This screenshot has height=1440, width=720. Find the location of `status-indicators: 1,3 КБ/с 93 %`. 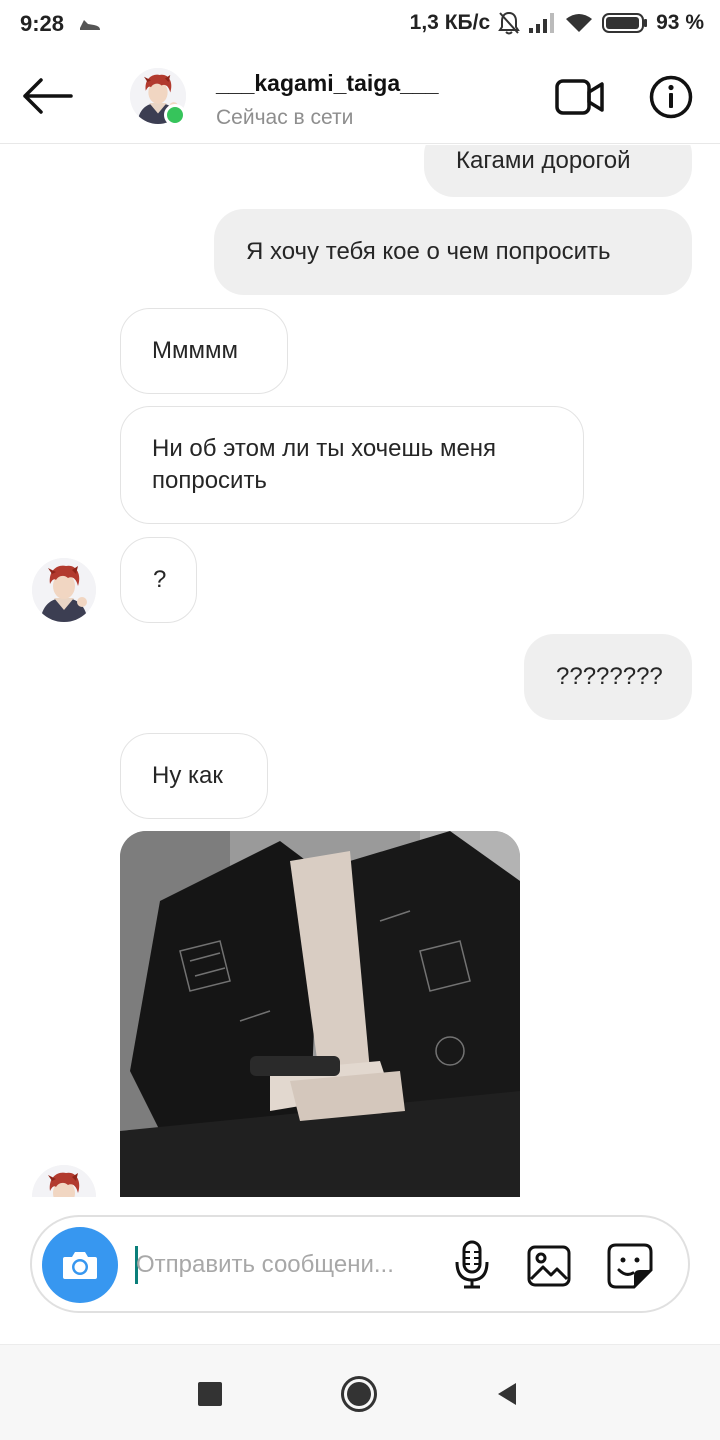

status-indicators: 1,3 КБ/с 93 % is located at coordinates (557, 23).